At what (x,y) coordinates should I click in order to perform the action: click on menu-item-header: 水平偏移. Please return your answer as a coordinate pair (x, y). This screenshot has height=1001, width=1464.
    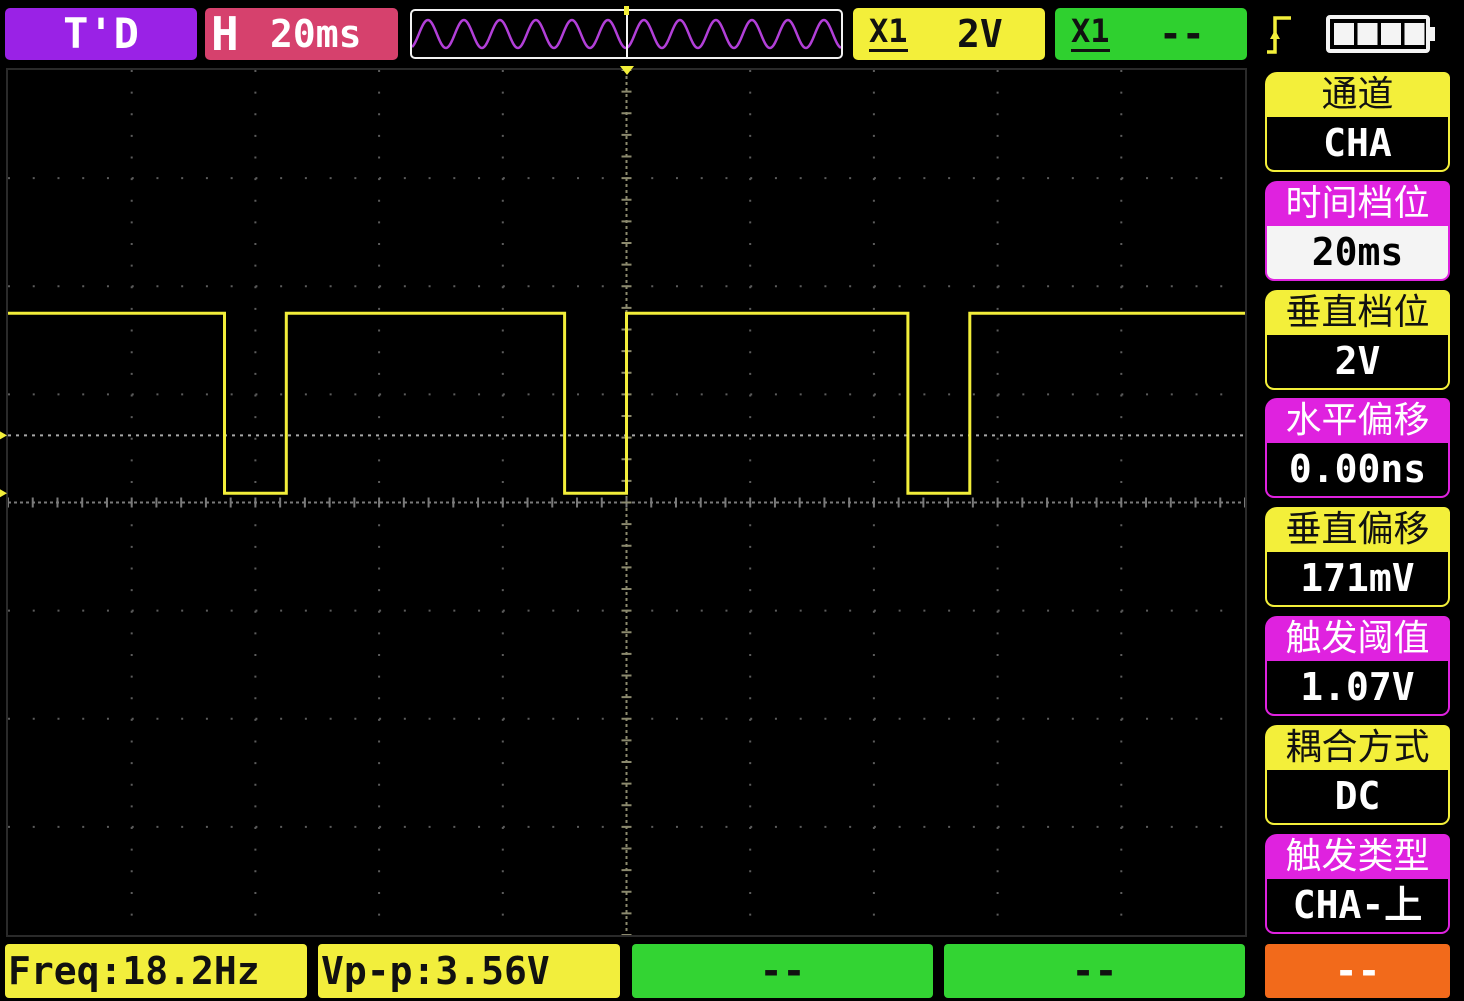
    Looking at the image, I should click on (1357, 420).